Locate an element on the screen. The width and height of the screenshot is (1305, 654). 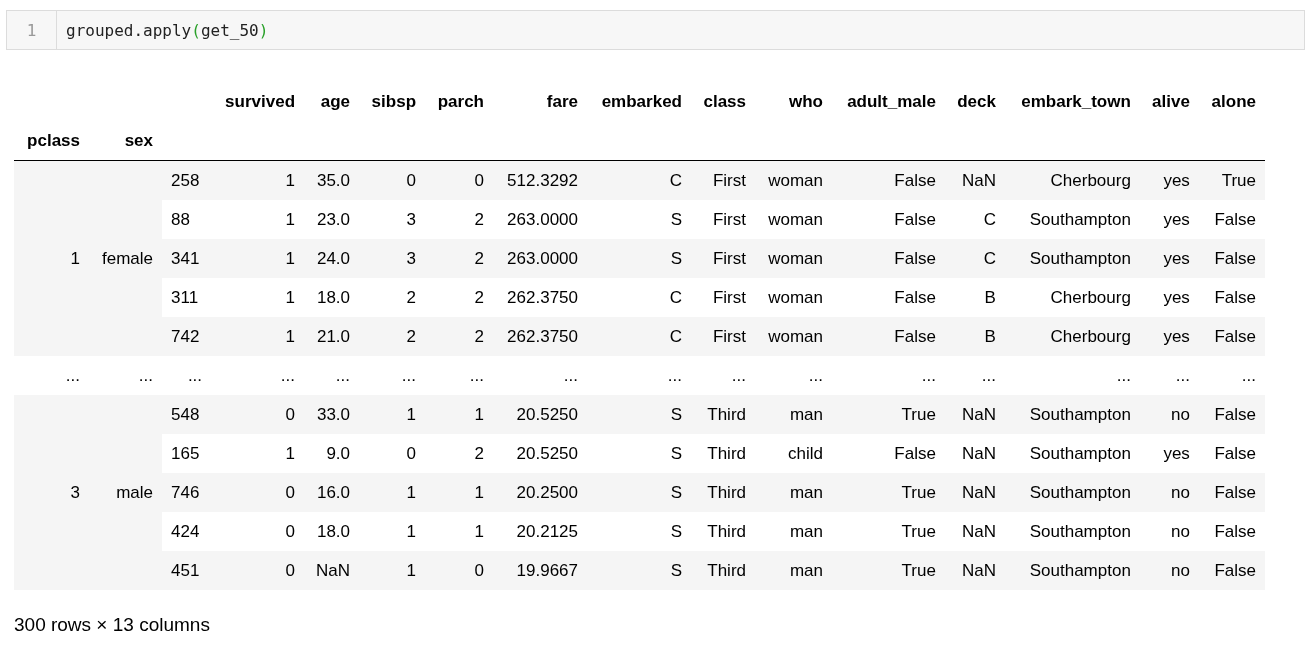
table-cell: 18.0 is located at coordinates (333, 297).